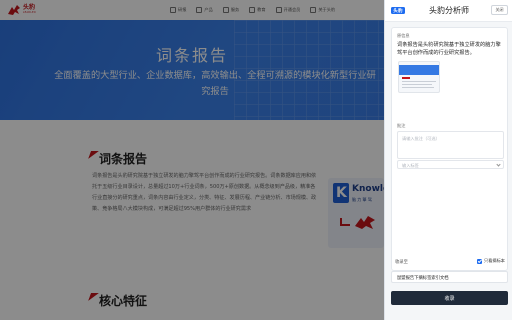 This screenshot has width=512, height=320. I want to click on collect-row: 收录至 只看摘标本, so click(449, 261).